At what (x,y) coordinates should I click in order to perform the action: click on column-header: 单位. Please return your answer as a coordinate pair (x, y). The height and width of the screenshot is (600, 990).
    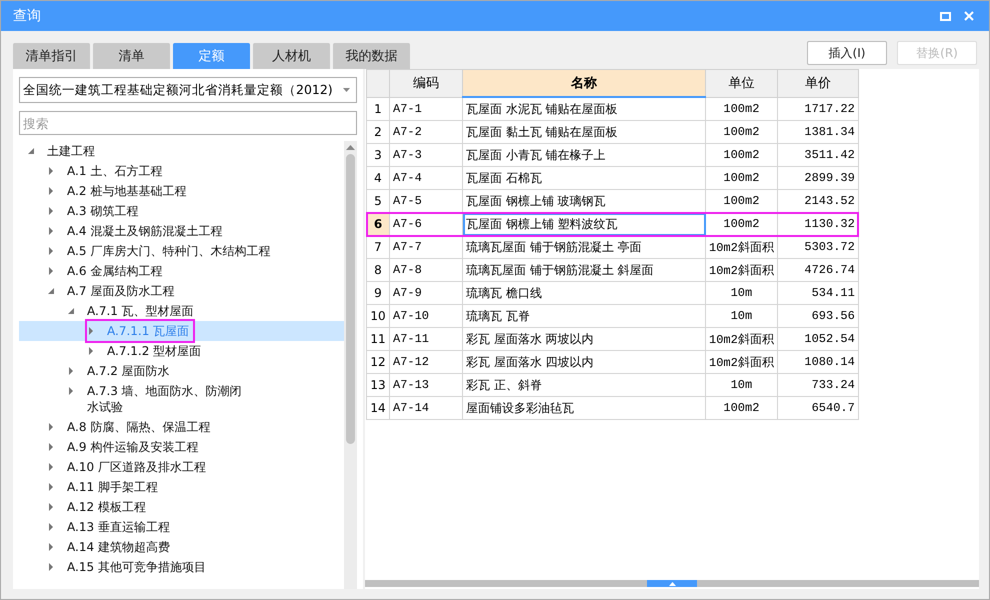
    Looking at the image, I should click on (742, 83).